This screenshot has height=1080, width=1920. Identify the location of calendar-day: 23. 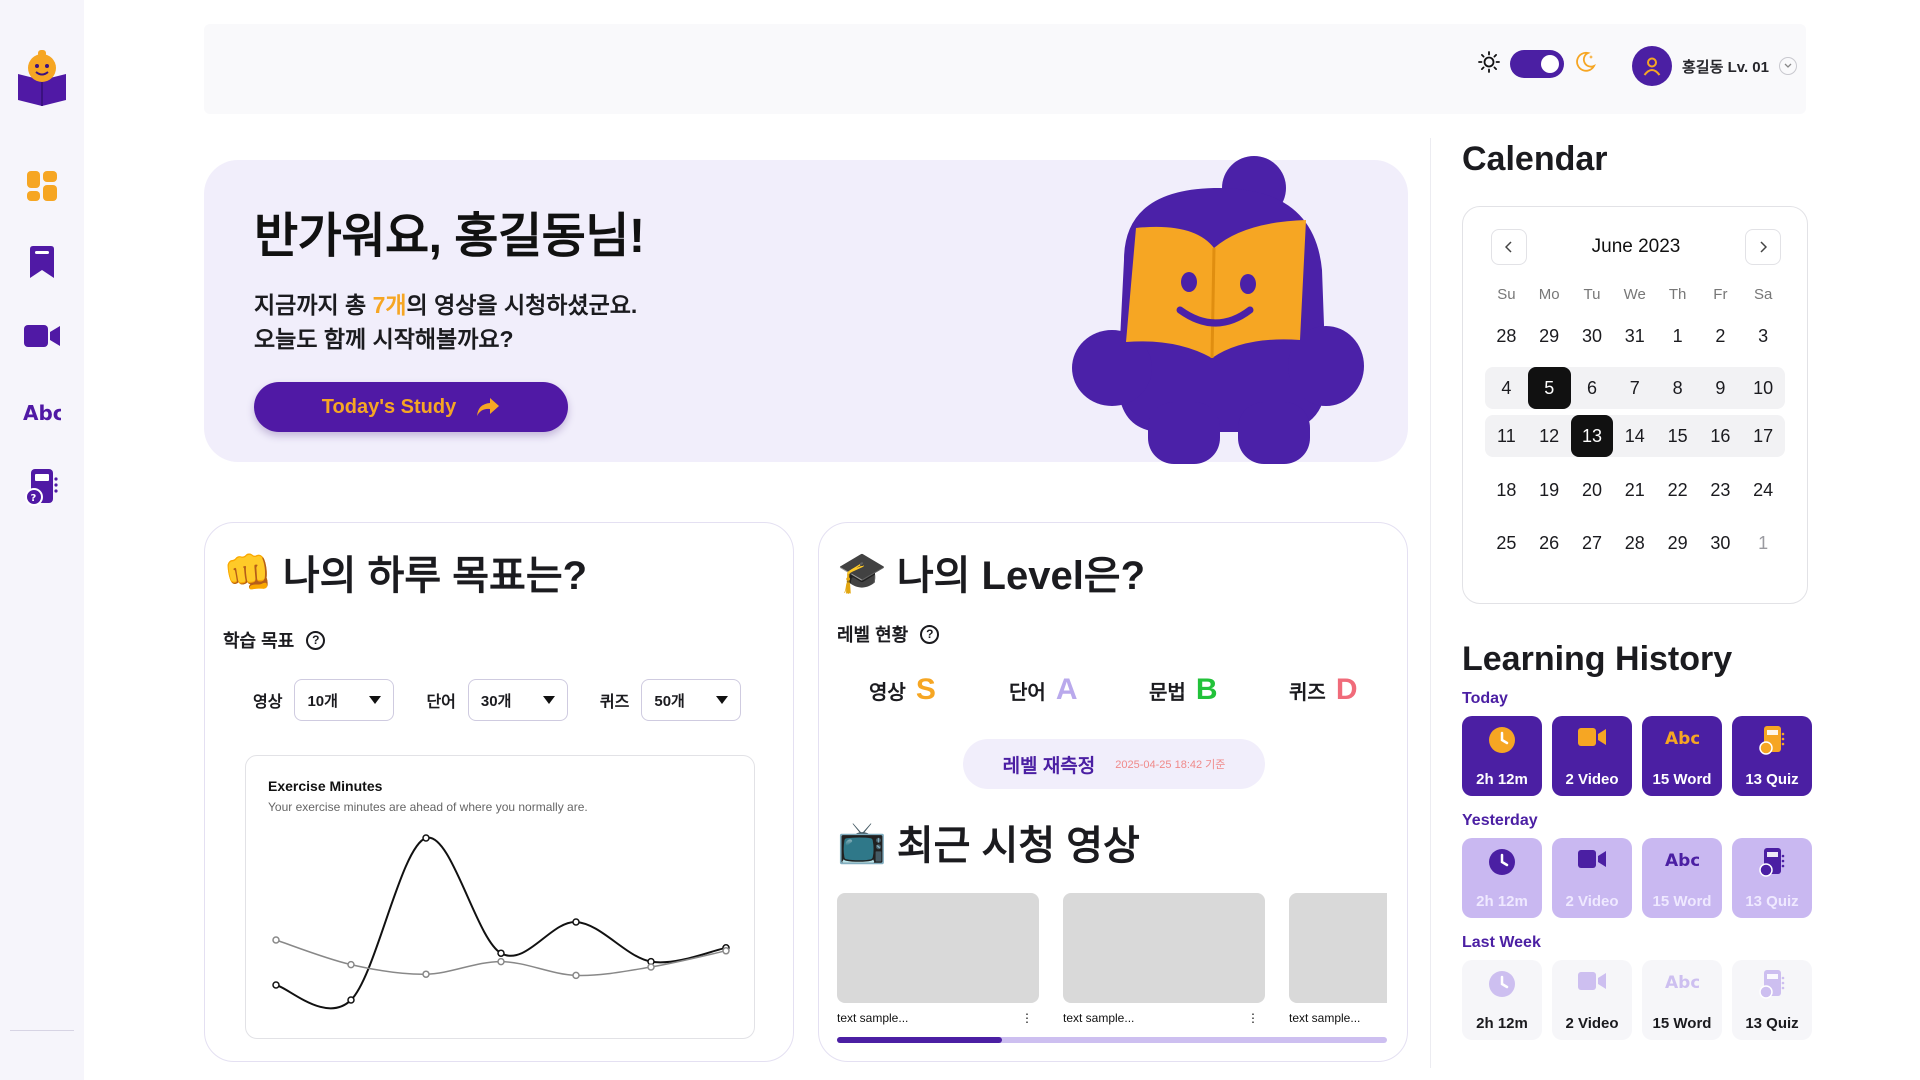
(1720, 490).